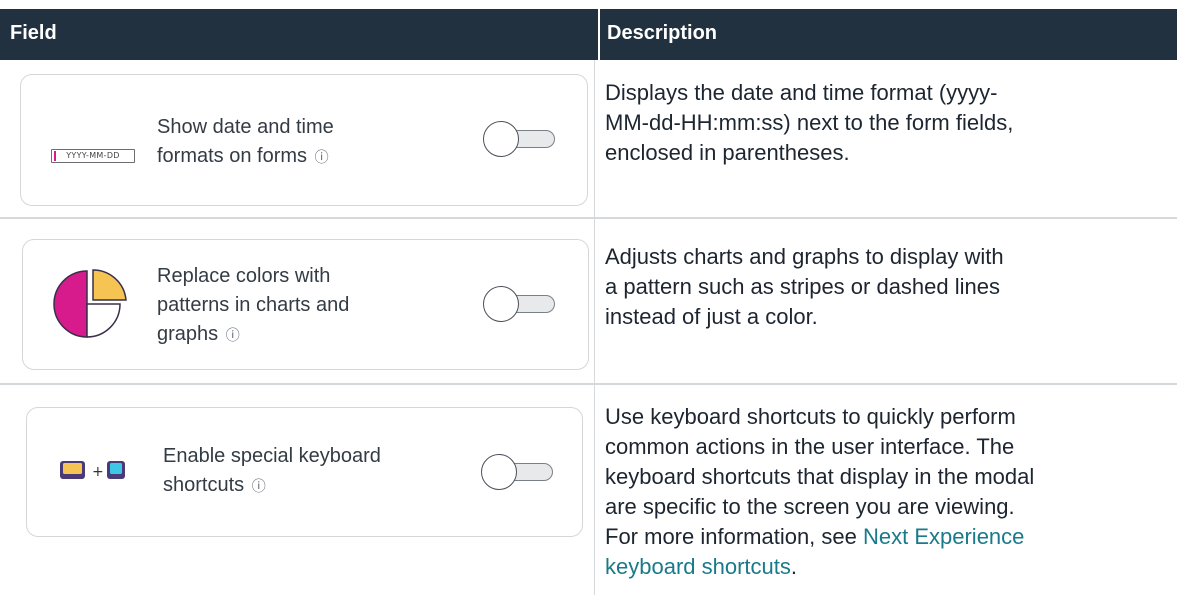  Describe the element at coordinates (520, 304) in the screenshot. I see `chart-patterns-toggle` at that location.